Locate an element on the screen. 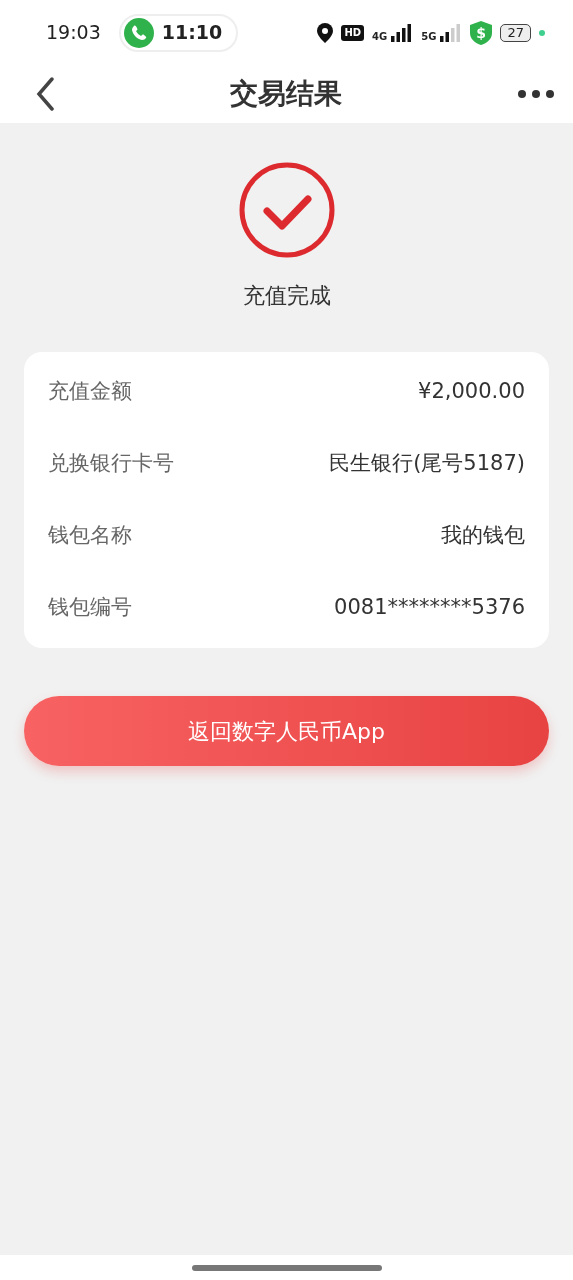  detail-value: 民生银行(尾号5187) is located at coordinates (427, 464).